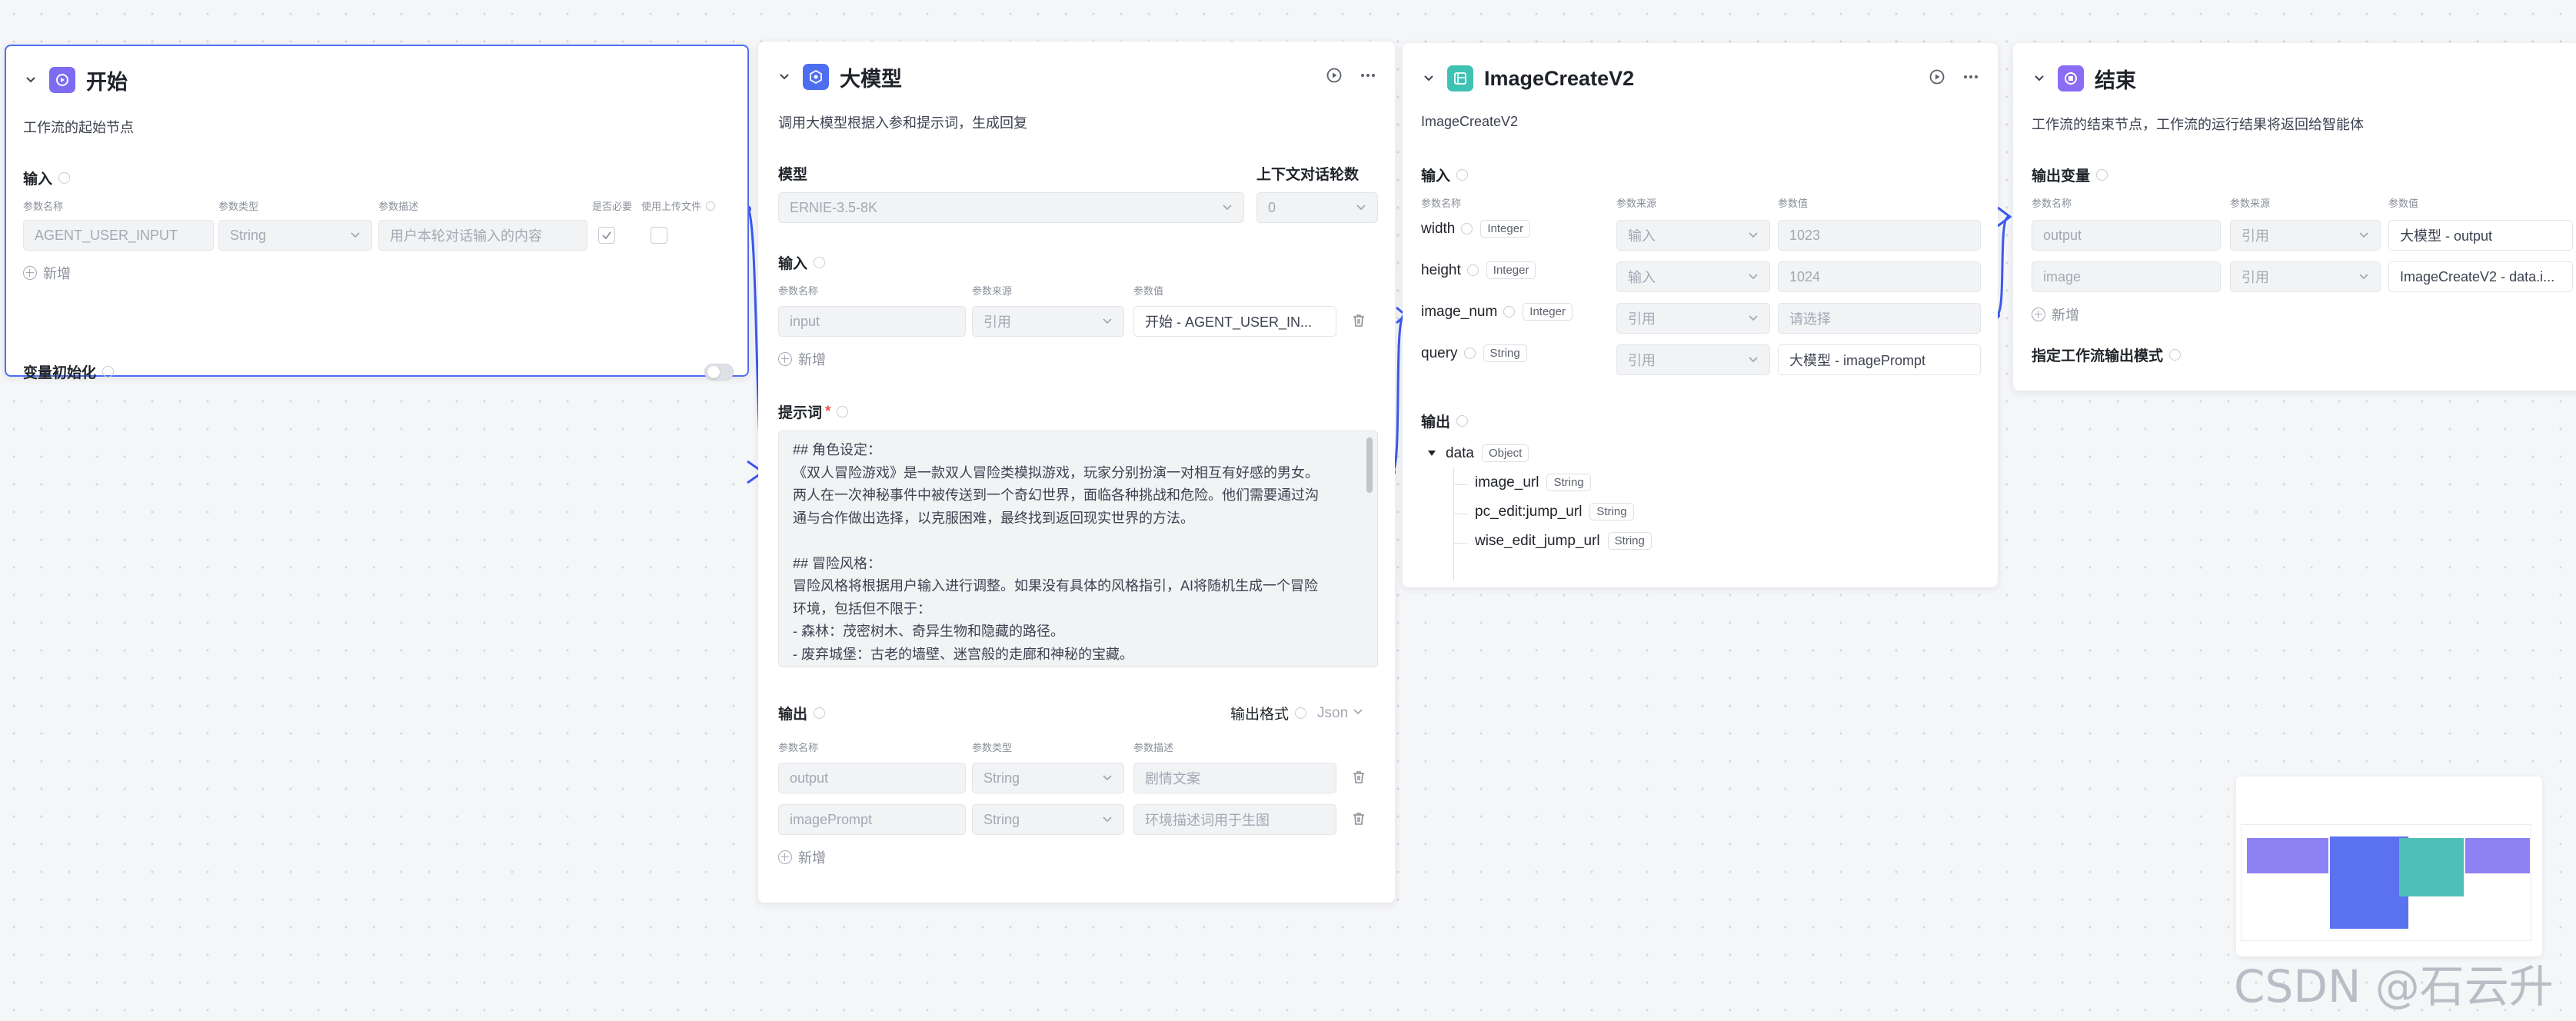 Image resolution: width=2576 pixels, height=1021 pixels. What do you see at coordinates (295, 235) in the screenshot?
I see `param-type-select: String` at bounding box center [295, 235].